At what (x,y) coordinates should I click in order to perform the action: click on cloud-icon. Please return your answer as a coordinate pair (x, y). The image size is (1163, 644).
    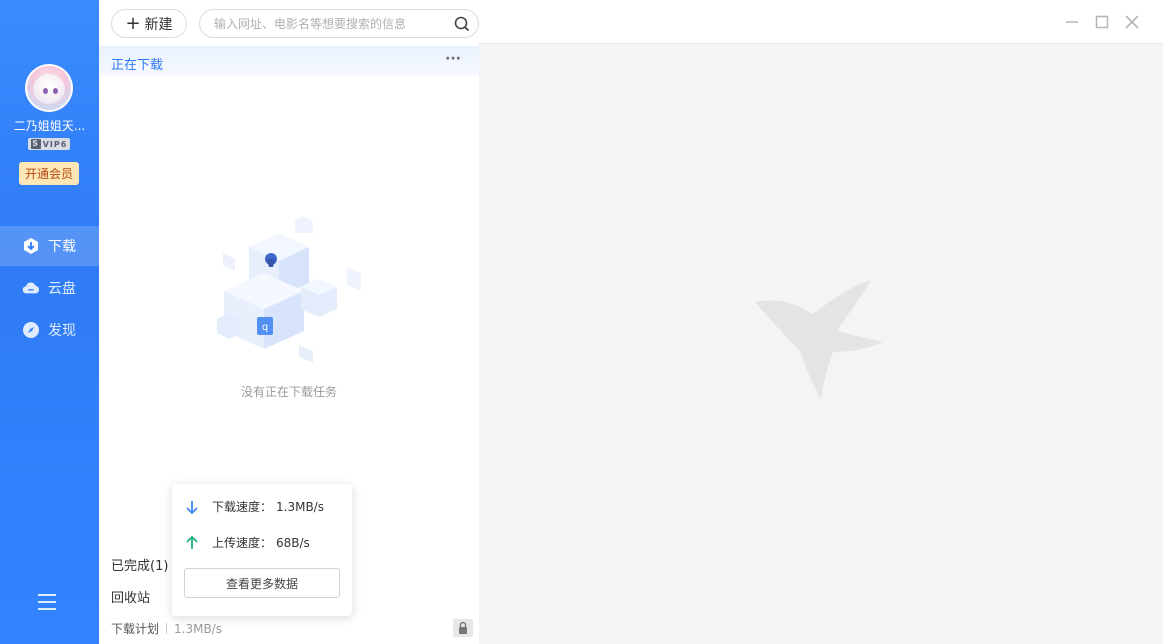
    Looking at the image, I should click on (31, 288).